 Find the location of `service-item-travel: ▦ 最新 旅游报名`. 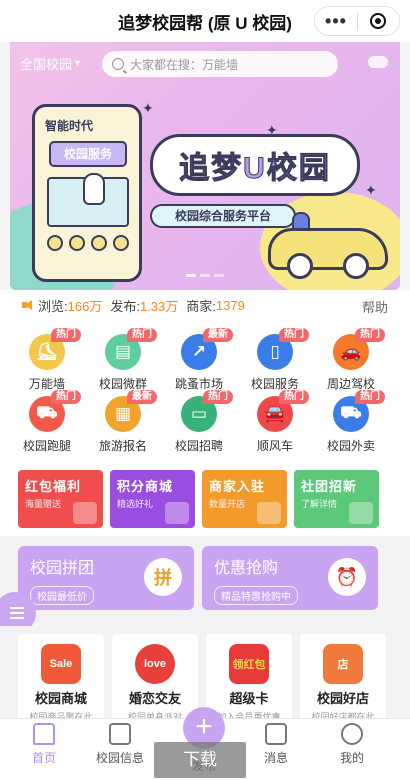

service-item-travel: ▦ 最新 旅游报名 is located at coordinates (123, 422).